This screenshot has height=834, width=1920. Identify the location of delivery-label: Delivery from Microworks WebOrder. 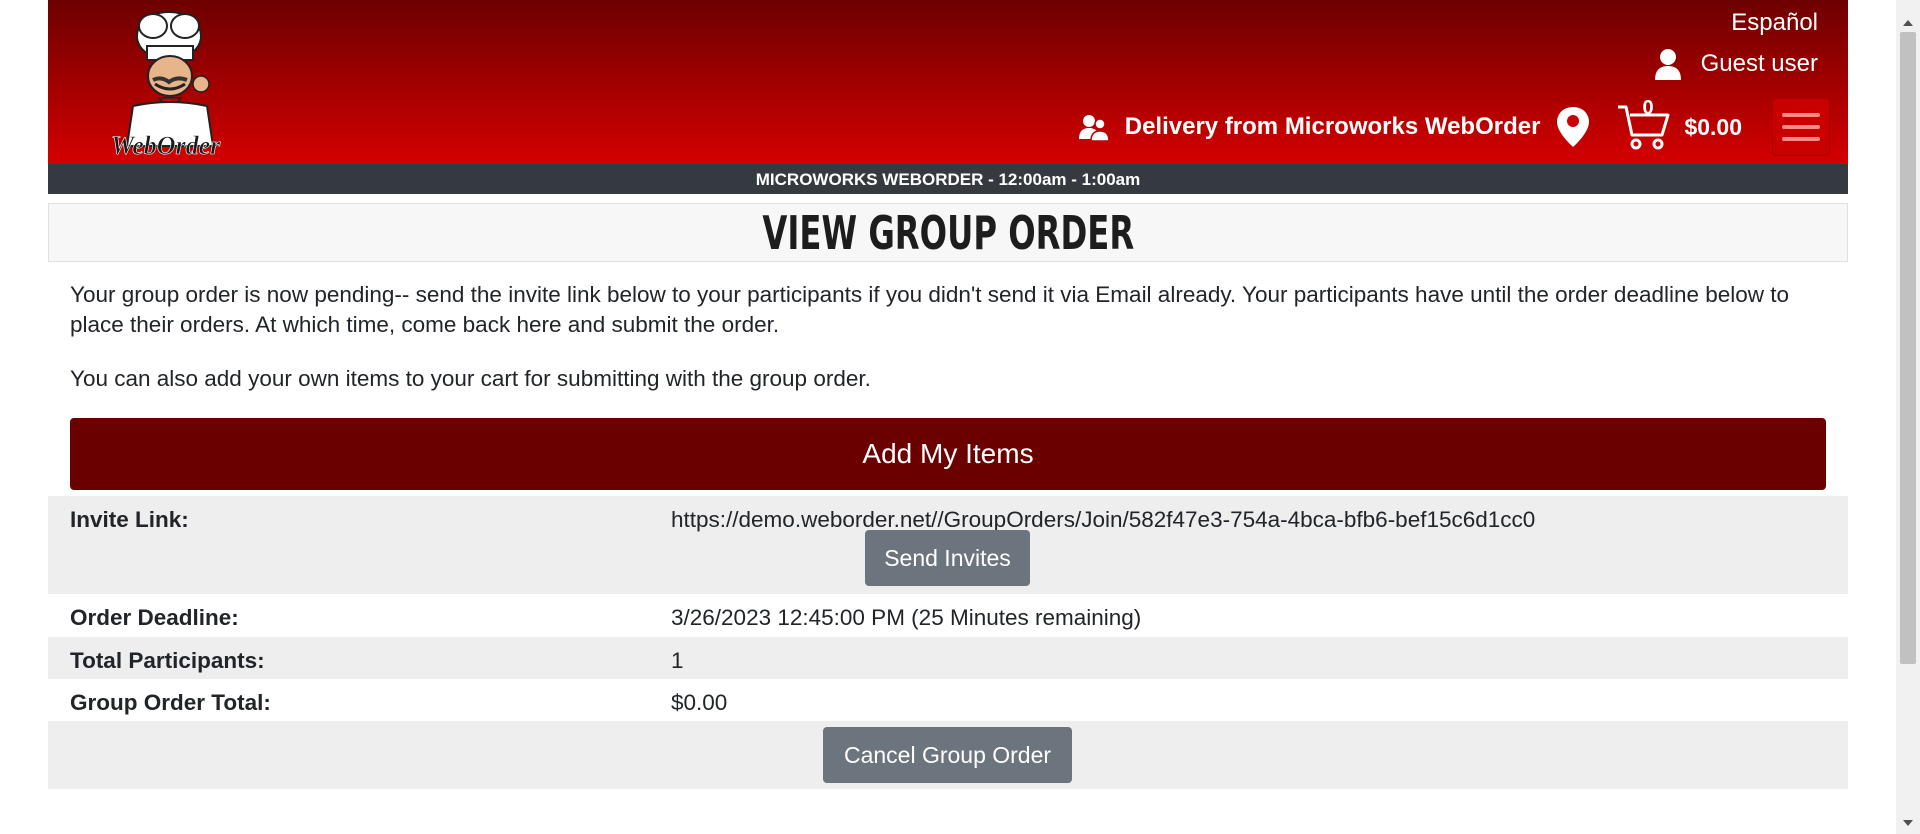
(1332, 126).